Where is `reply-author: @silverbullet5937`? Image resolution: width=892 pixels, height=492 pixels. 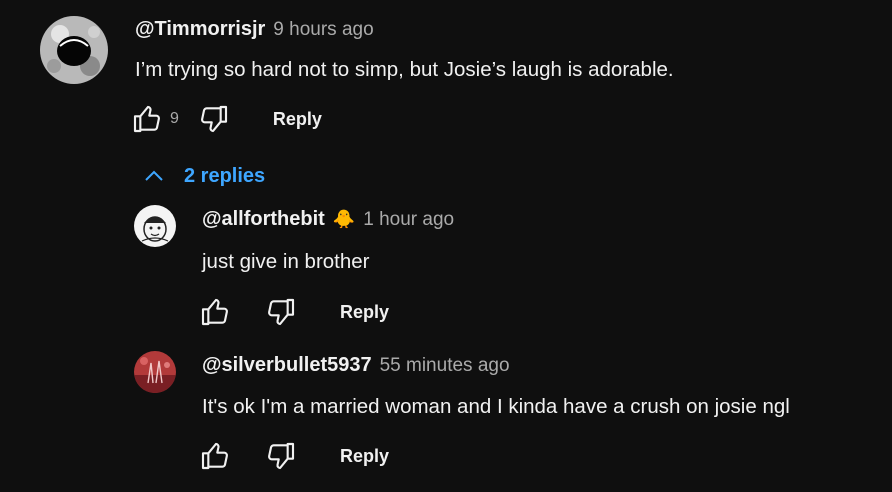
reply-author: @silverbullet5937 is located at coordinates (287, 365).